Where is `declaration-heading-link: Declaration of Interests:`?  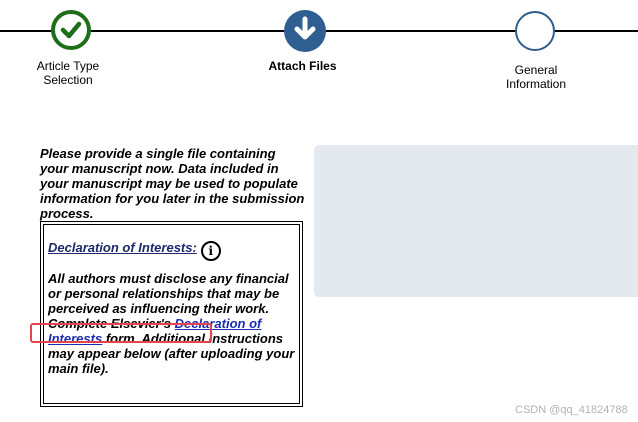 declaration-heading-link: Declaration of Interests: is located at coordinates (122, 247).